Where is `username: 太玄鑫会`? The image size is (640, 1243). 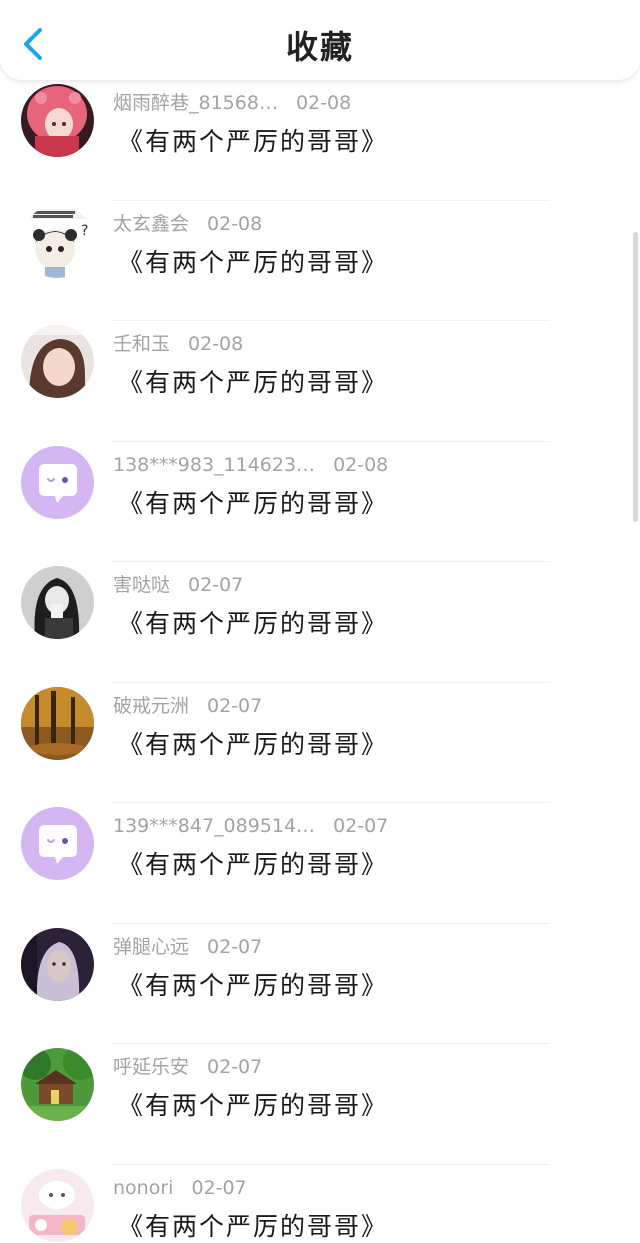
username: 太玄鑫会 is located at coordinates (151, 224).